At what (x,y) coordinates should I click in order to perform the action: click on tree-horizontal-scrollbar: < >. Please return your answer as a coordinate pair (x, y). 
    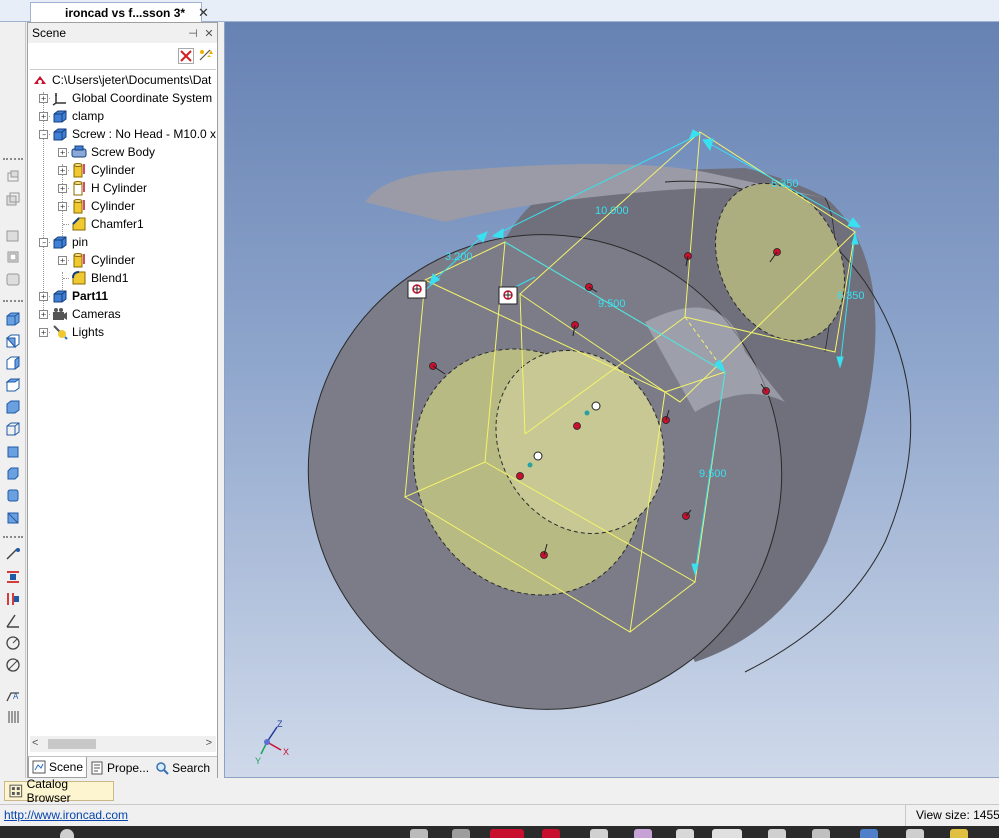
    Looking at the image, I should click on (123, 744).